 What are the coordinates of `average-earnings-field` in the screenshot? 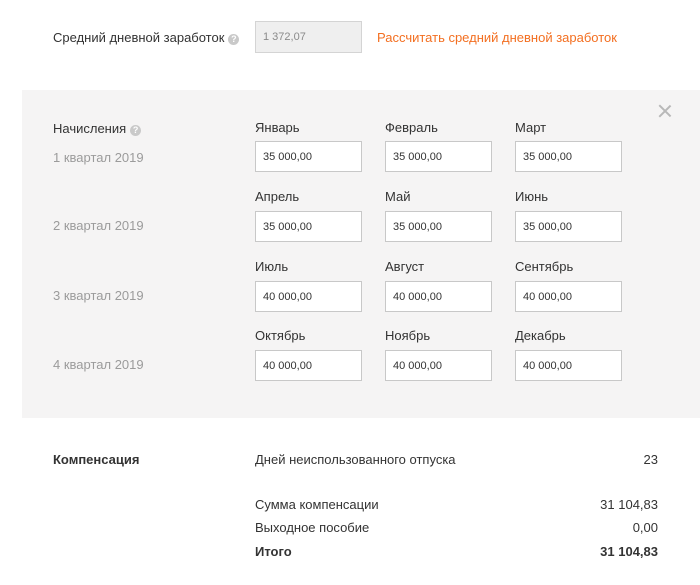 It's located at (308, 37).